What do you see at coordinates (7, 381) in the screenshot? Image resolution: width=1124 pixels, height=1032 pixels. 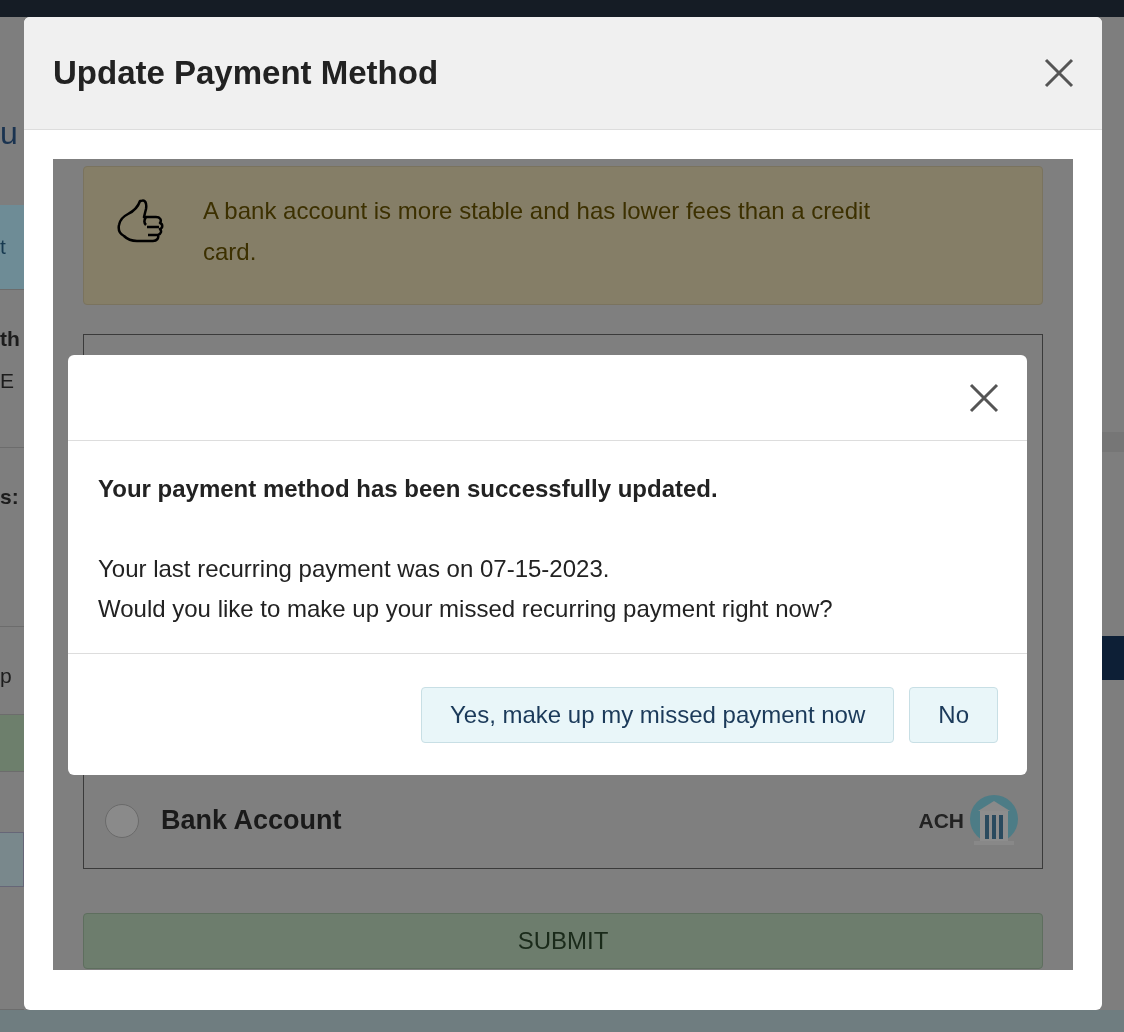 I see `cut-off-text: E` at bounding box center [7, 381].